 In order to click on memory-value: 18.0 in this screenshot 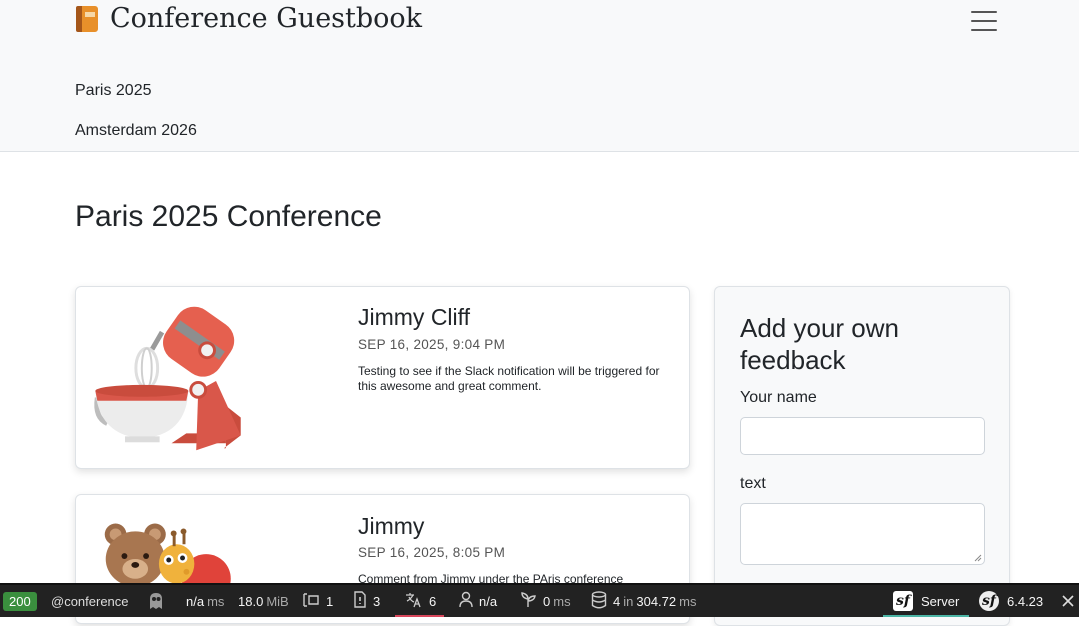, I will do `click(251, 601)`.